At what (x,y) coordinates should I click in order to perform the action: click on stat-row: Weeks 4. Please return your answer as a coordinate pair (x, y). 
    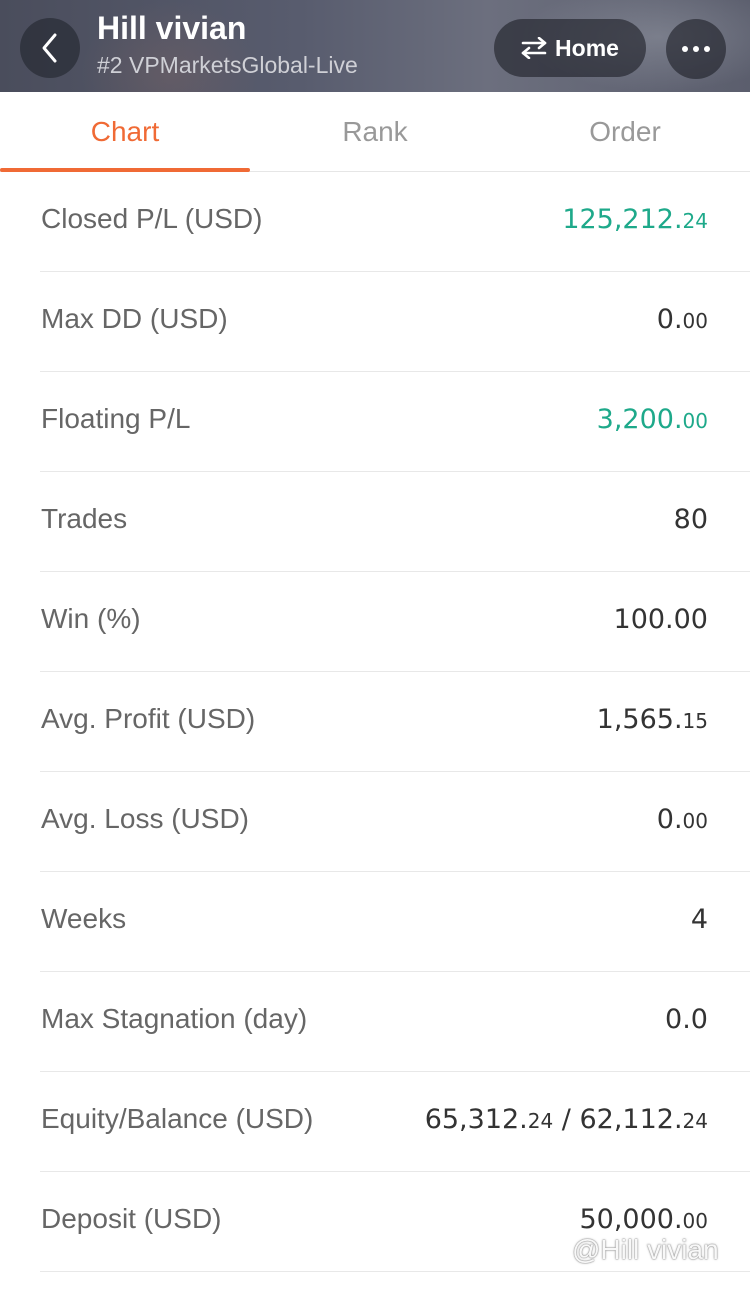
    Looking at the image, I should click on (395, 922).